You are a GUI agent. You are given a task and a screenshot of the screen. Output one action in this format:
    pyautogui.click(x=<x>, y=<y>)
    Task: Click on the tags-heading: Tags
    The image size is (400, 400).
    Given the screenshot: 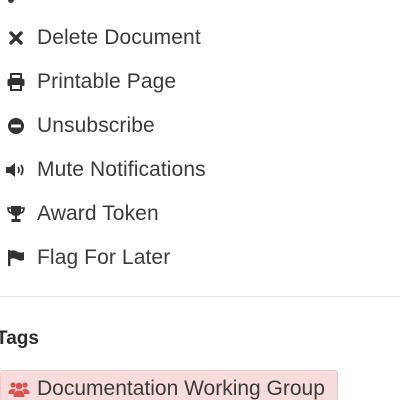 What is the action you would take?
    pyautogui.click(x=19, y=338)
    